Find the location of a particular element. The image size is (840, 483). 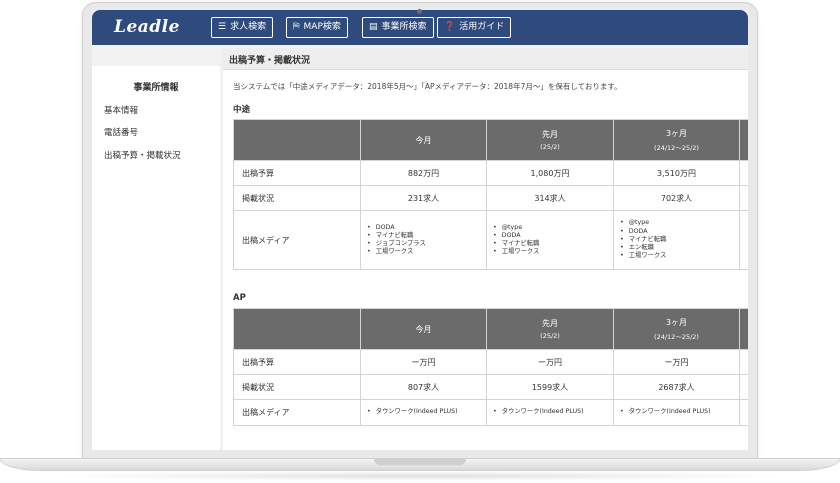

top-navbar: Leadle ☰ 求人検索 ⛿ MAP検索 ▤ 事業所検索 ❓ 活用ガイド is located at coordinates (420, 27).